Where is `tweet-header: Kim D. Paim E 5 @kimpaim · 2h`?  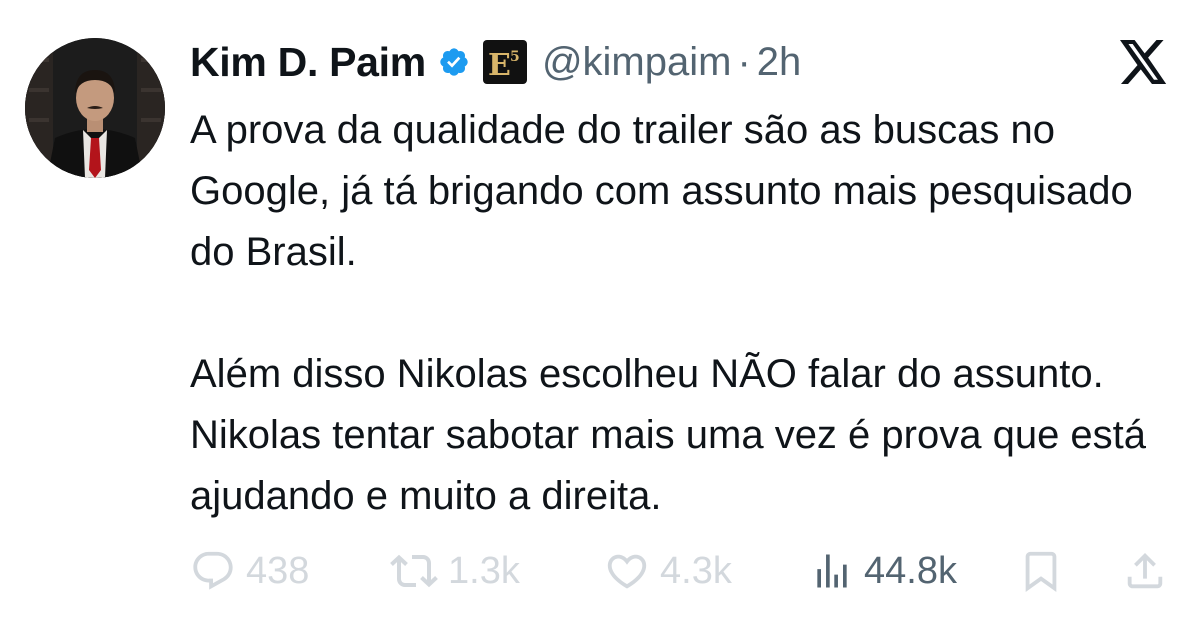 tweet-header: Kim D. Paim E 5 @kimpaim · 2h is located at coordinates (495, 62).